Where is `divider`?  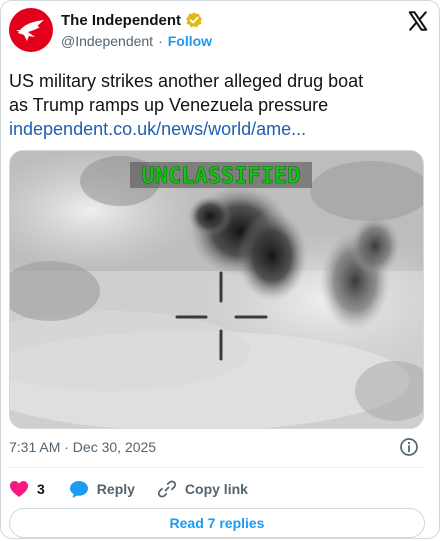 divider is located at coordinates (217, 467).